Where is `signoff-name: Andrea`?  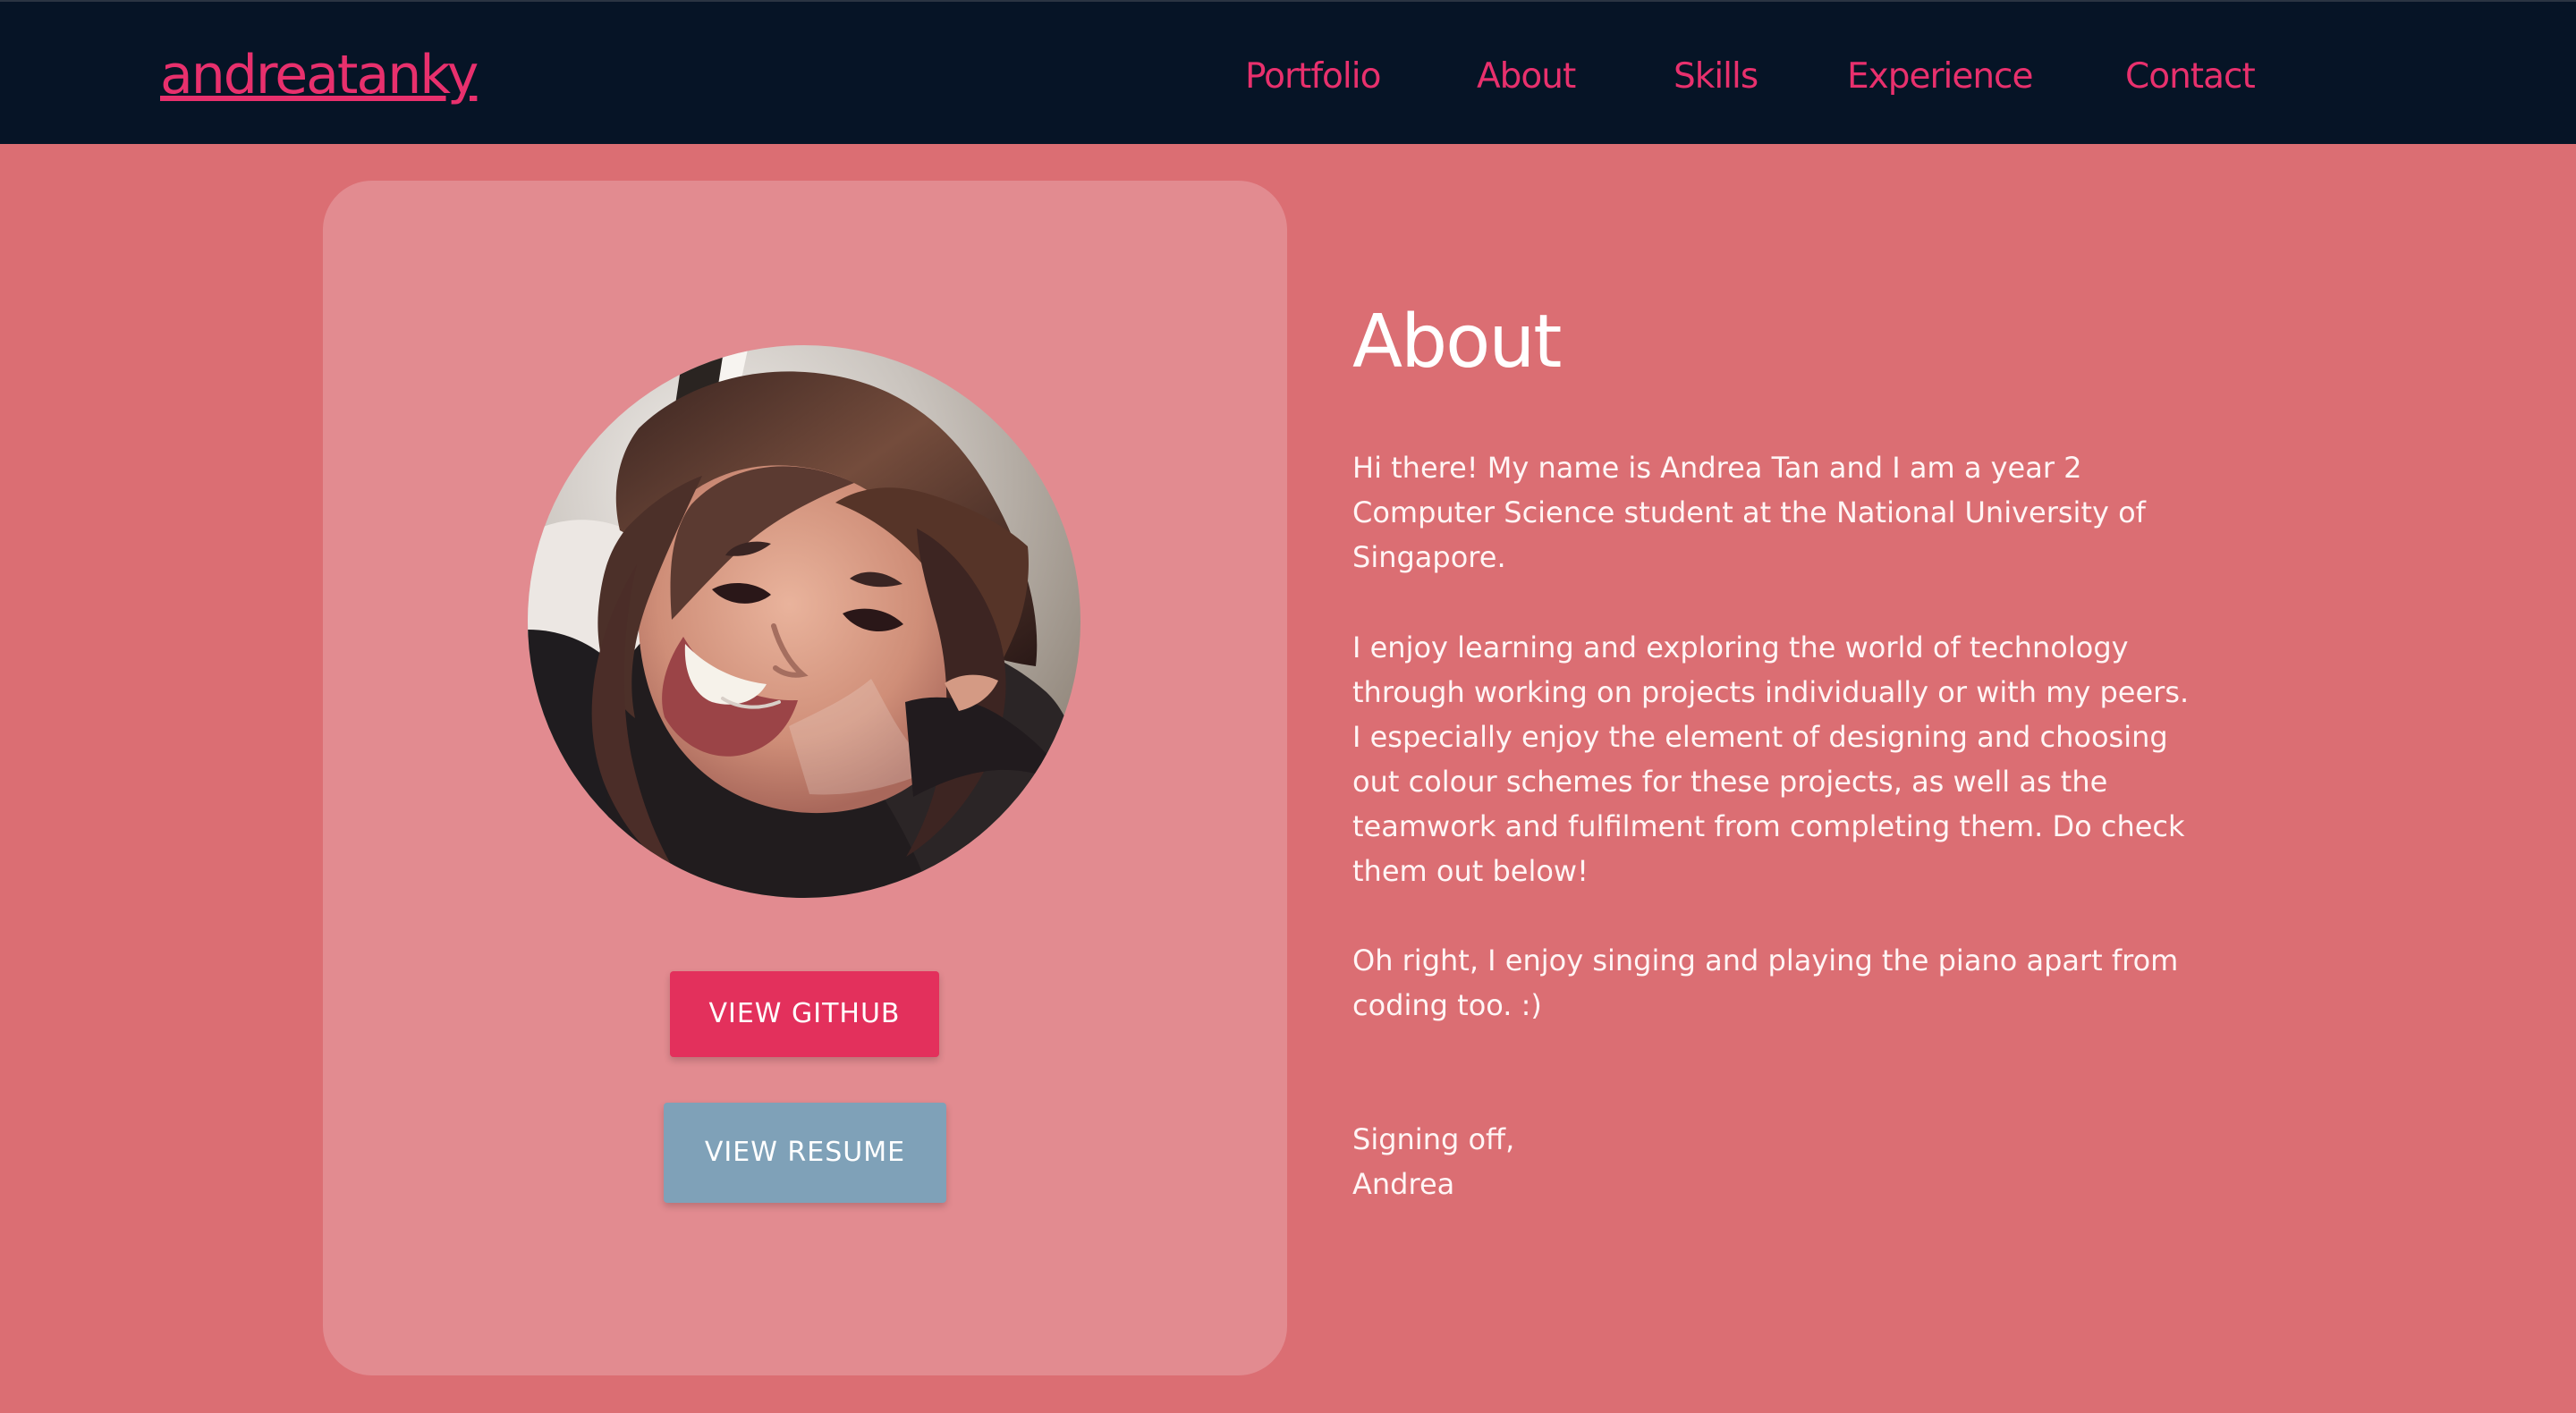
signoff-name: Andrea is located at coordinates (1403, 1184).